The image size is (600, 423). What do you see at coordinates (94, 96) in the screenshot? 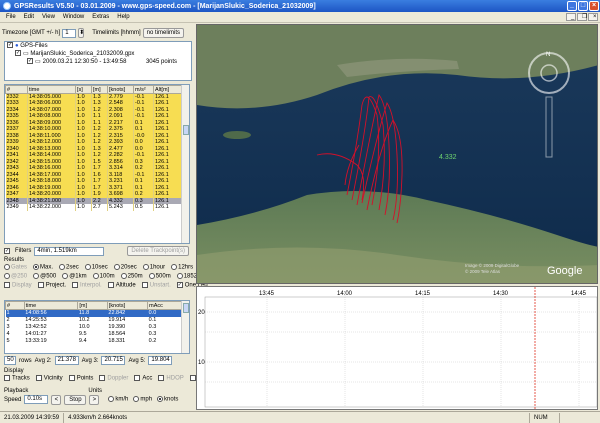
I see `trackpoint-row: 2332 14:38:05.000 1.0 1.3 2.779 -0.1 126.1` at bounding box center [94, 96].